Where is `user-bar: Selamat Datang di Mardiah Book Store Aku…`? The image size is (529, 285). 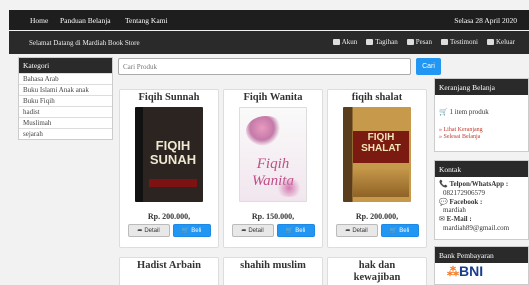
user-bar: Selamat Datang di Mardiah Book Store Aku… is located at coordinates (269, 42).